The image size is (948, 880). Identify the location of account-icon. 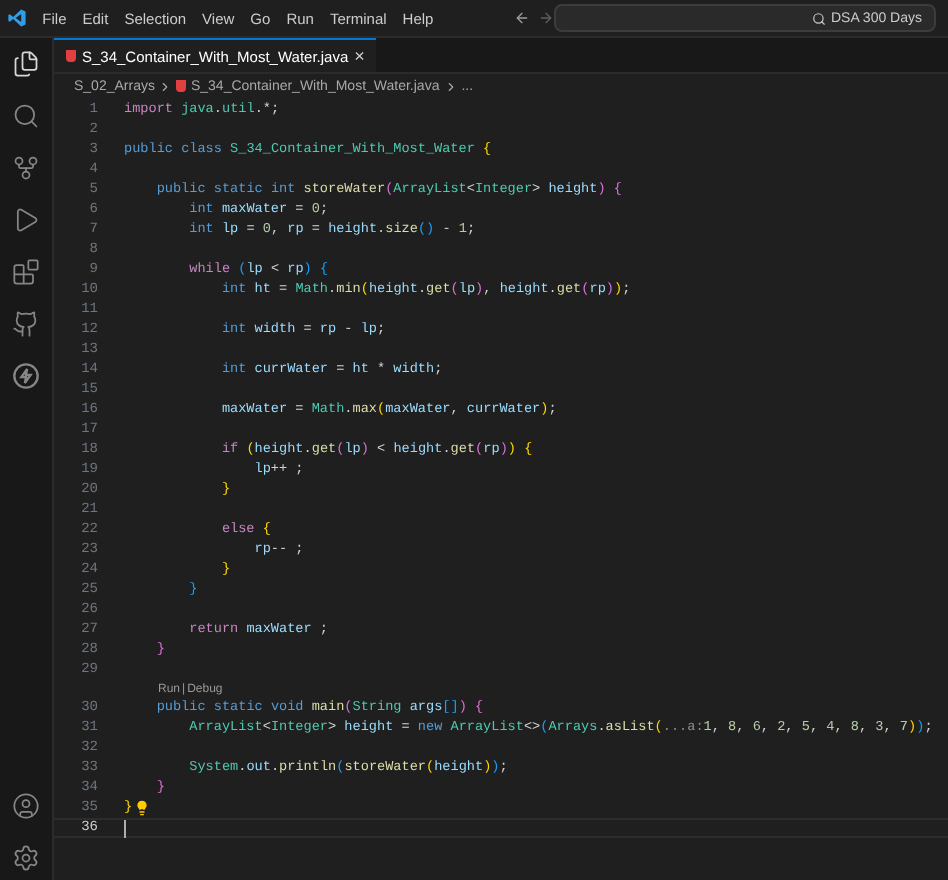
(26, 806).